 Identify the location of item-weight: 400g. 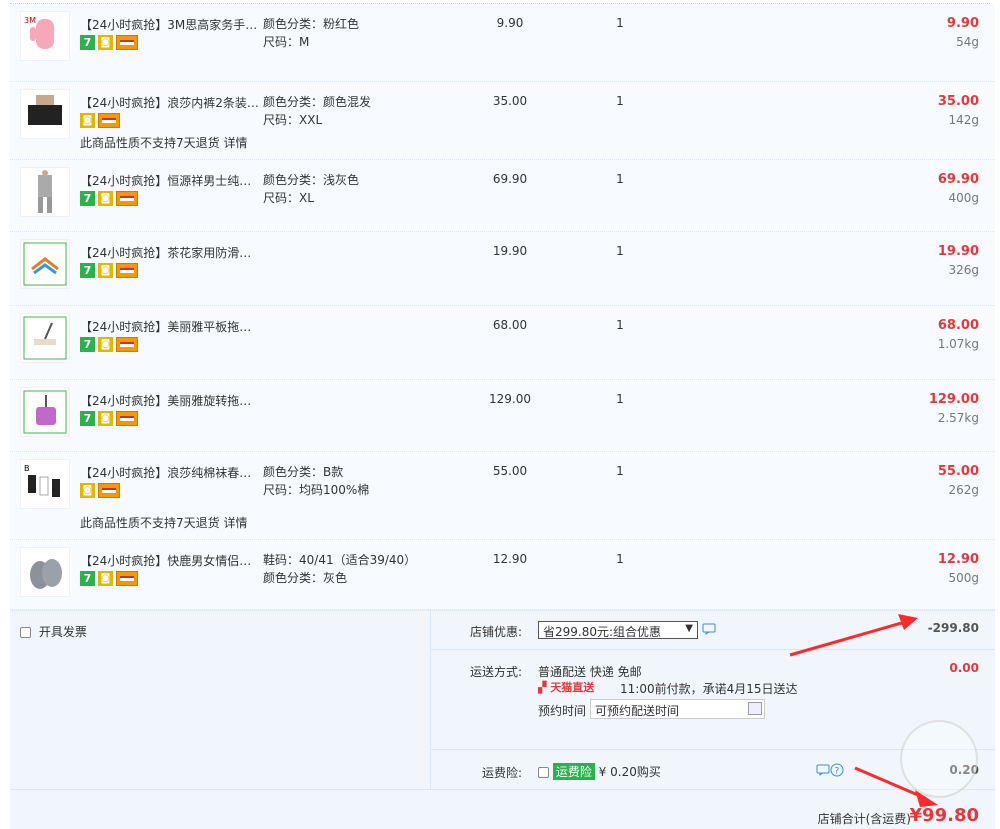
(963, 198).